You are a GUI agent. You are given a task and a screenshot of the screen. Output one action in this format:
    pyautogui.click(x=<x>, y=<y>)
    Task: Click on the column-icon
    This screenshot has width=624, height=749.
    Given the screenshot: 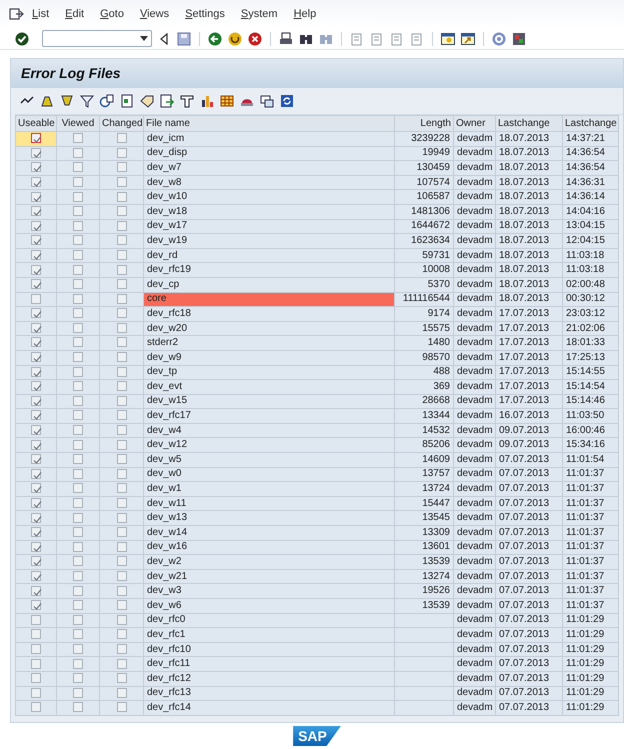 What is the action you would take?
    pyautogui.click(x=187, y=101)
    